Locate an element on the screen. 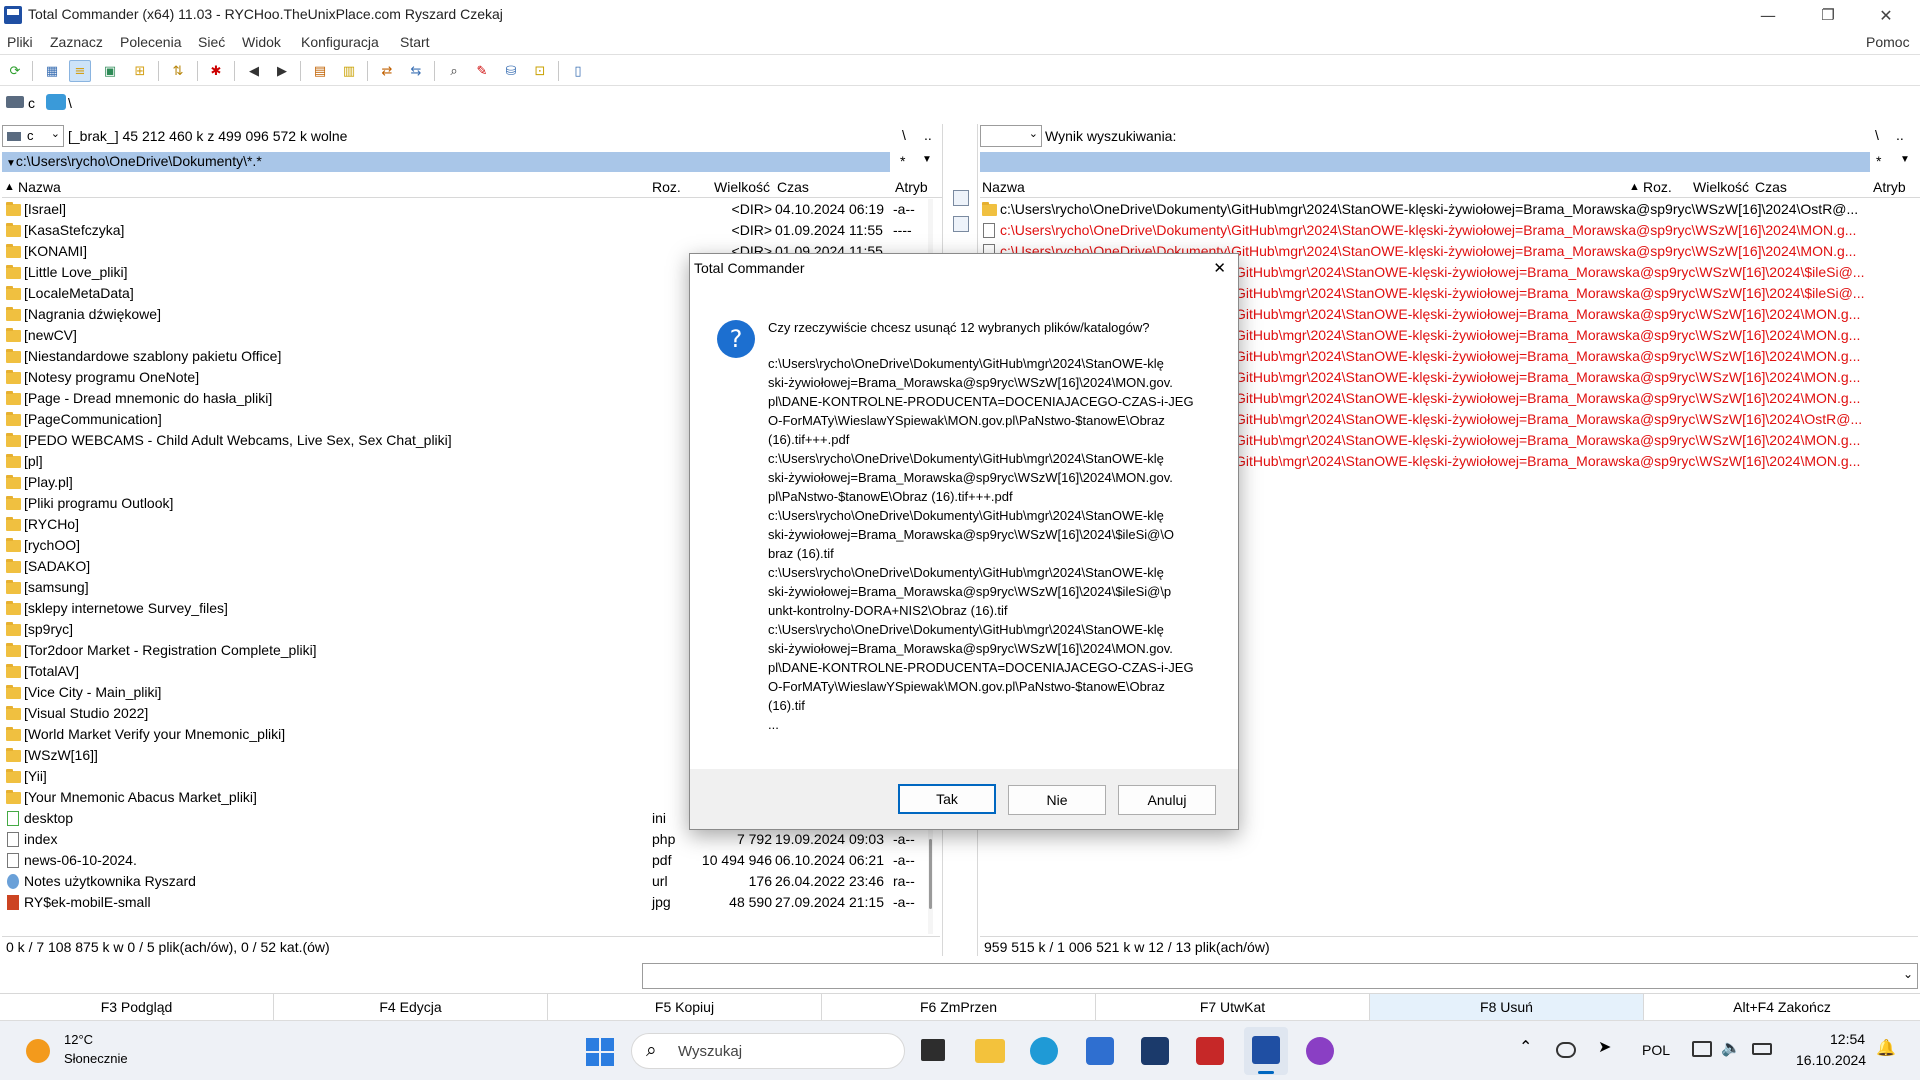 The height and width of the screenshot is (1080, 1920). menu-polecenia: Polecenia is located at coordinates (151, 42).